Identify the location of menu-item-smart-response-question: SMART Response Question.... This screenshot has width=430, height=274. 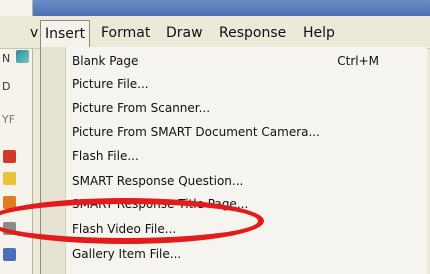
(246, 181).